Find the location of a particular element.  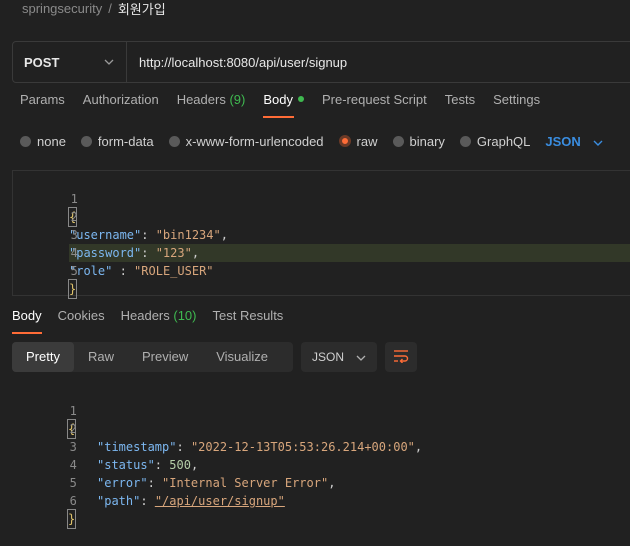

code-line: 5 } is located at coordinates (45, 271).